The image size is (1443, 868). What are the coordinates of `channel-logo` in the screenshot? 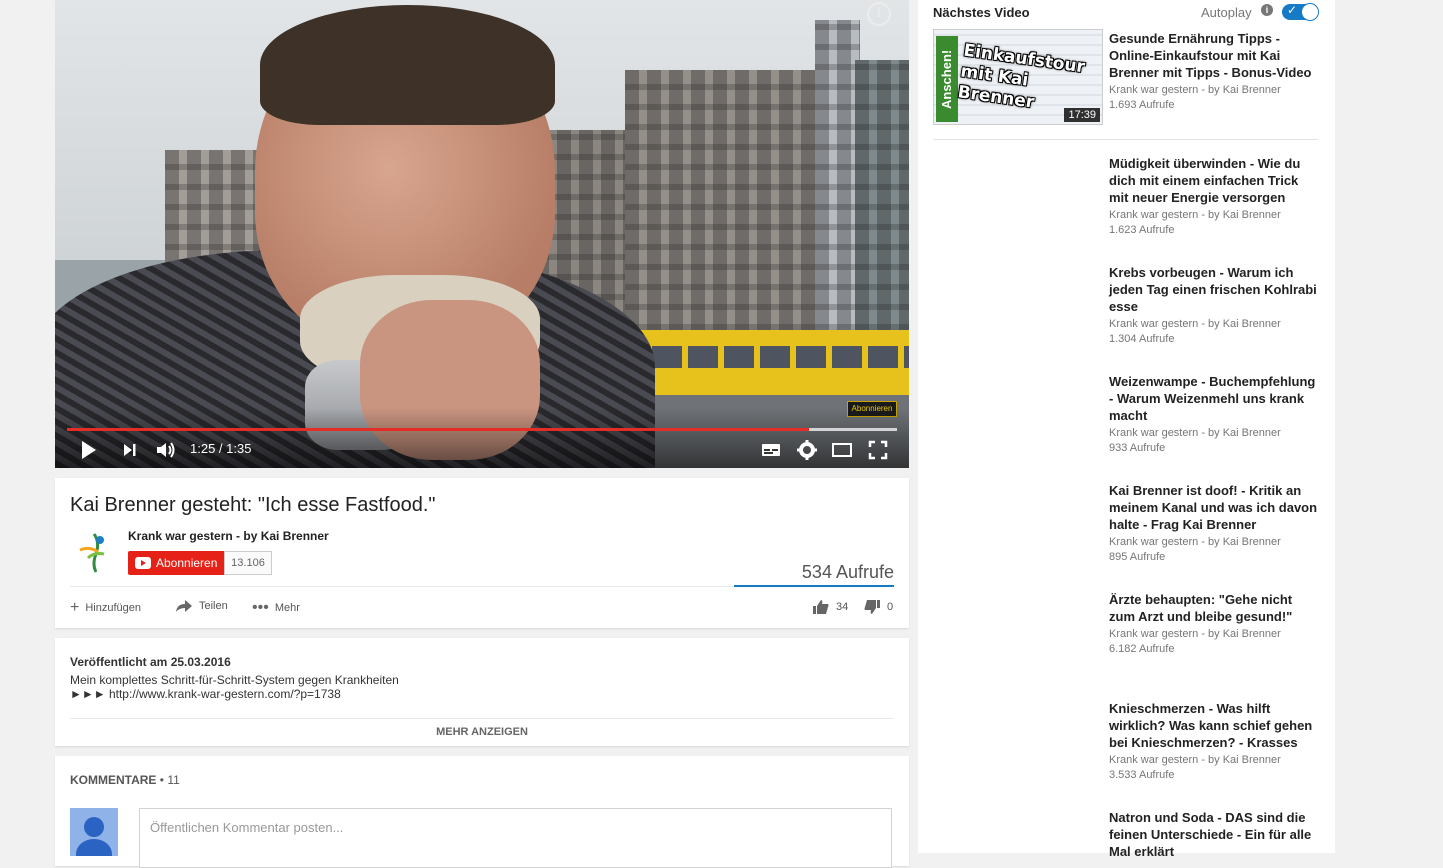 It's located at (94, 552).